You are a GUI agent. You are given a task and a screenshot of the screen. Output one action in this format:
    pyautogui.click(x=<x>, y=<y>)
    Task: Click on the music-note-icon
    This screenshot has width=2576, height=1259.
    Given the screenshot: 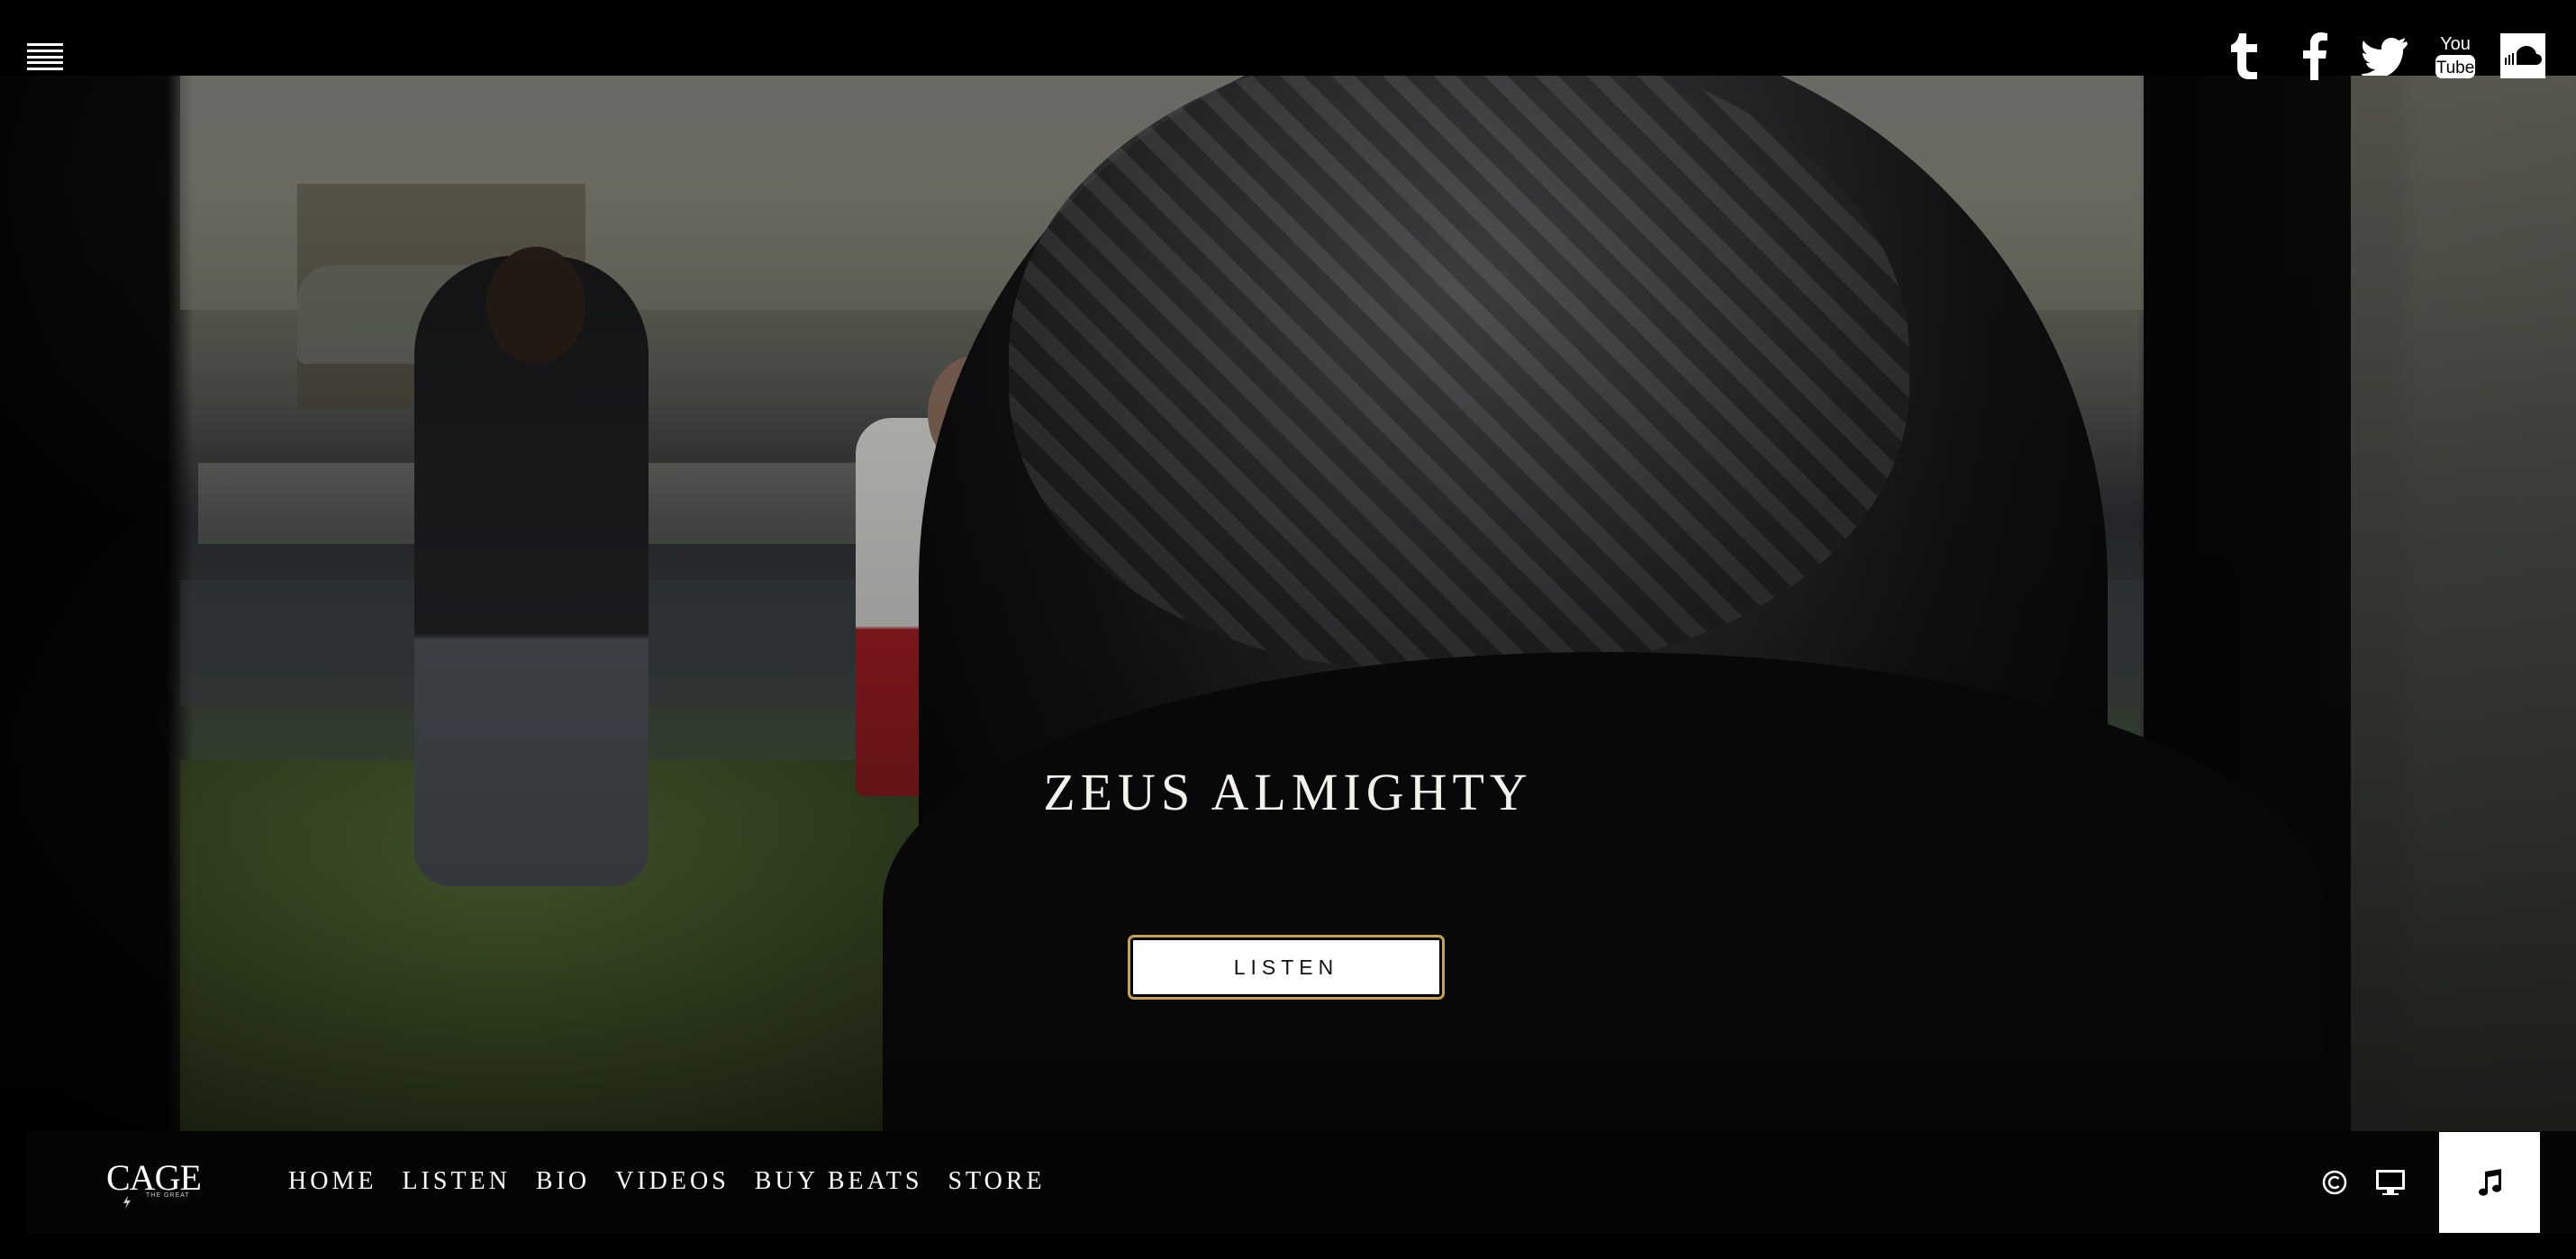 What is the action you would take?
    pyautogui.click(x=2490, y=1182)
    